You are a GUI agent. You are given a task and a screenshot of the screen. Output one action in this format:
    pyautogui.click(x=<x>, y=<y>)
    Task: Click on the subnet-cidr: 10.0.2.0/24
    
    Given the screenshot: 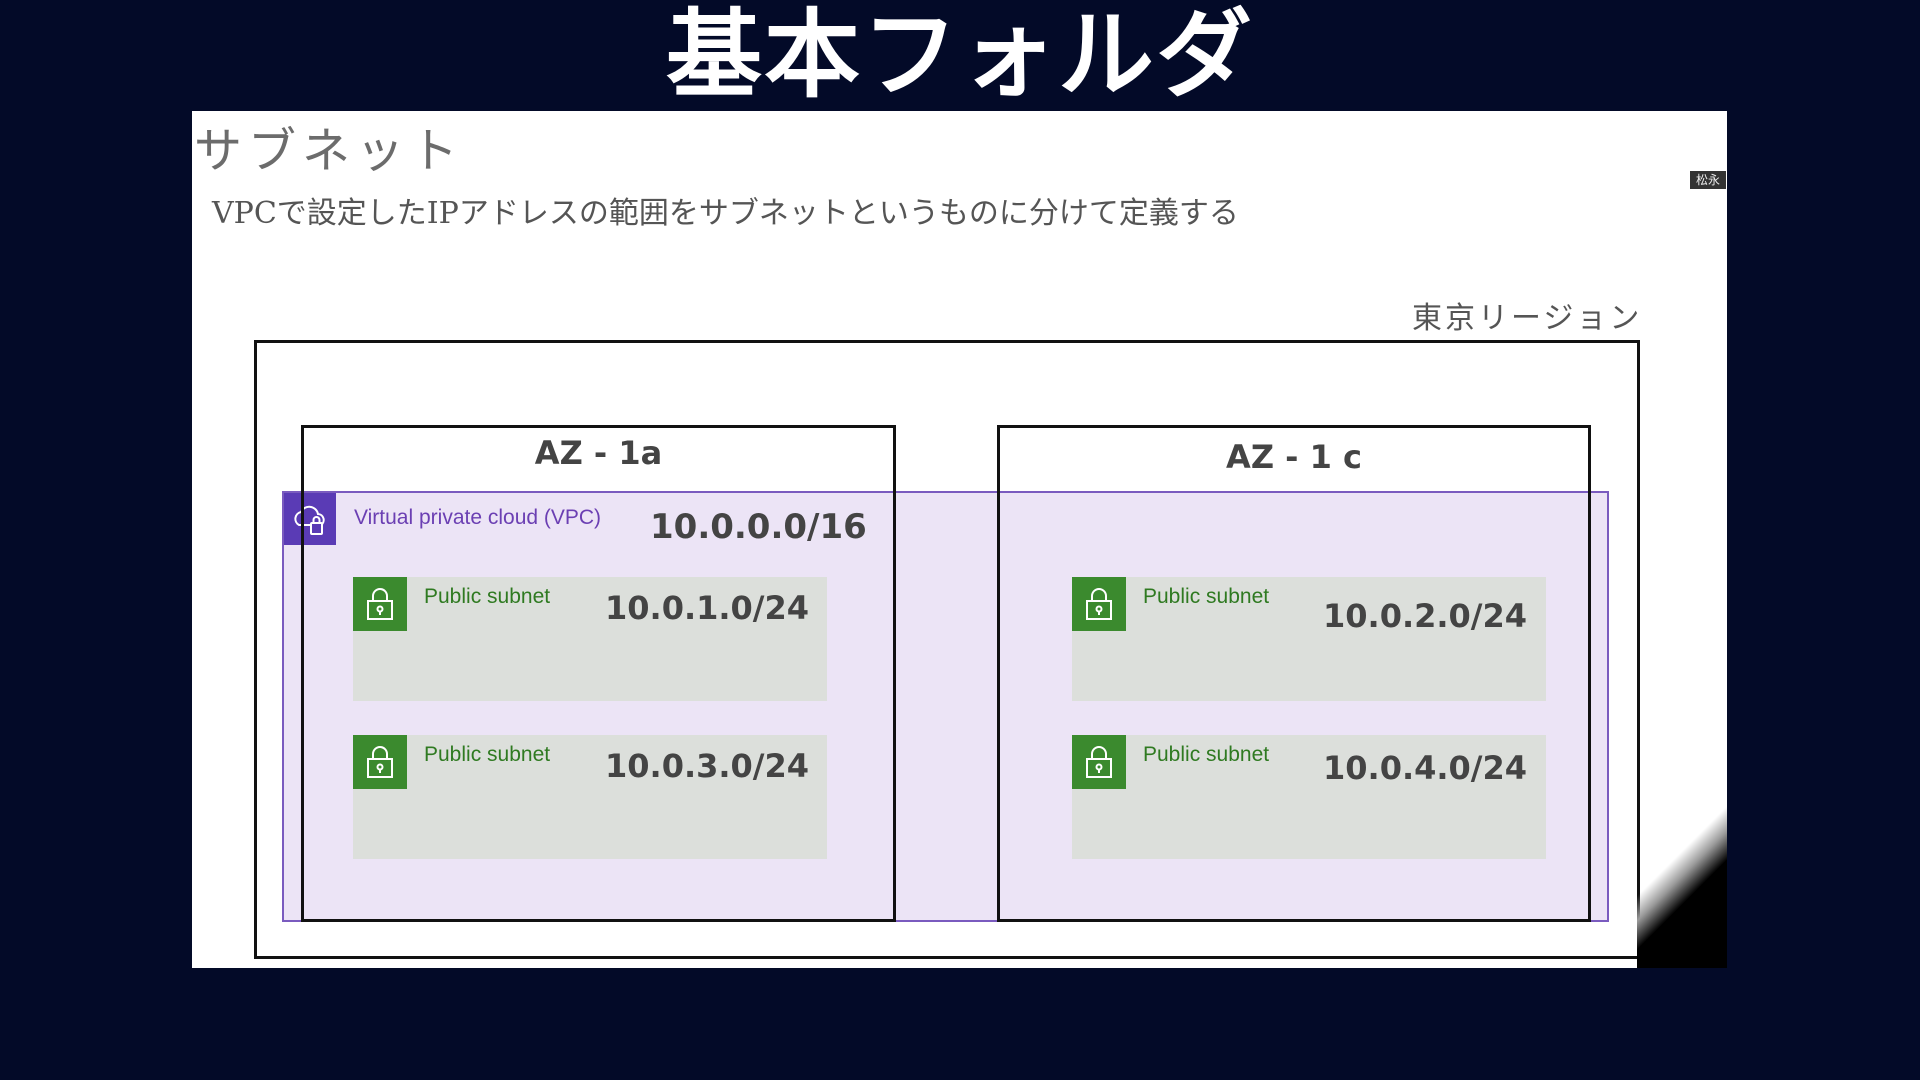 What is the action you would take?
    pyautogui.click(x=1425, y=616)
    